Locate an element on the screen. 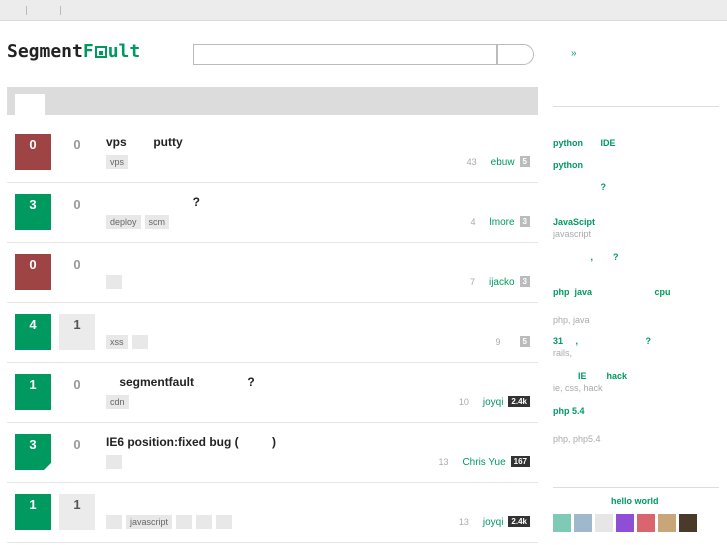 This screenshot has width=727, height=545. answer-number: 1 is located at coordinates (77, 324).